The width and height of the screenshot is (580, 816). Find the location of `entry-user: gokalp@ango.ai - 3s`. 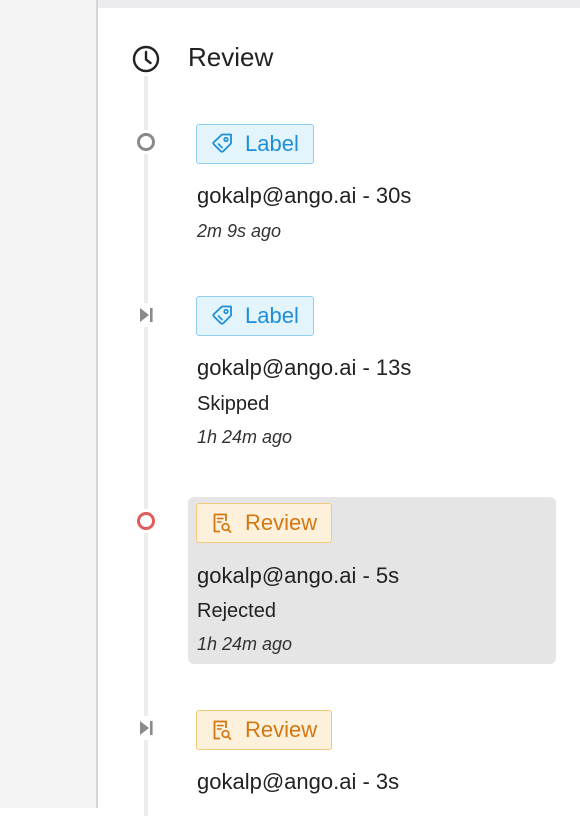

entry-user: gokalp@ango.ai - 3s is located at coordinates (298, 781).